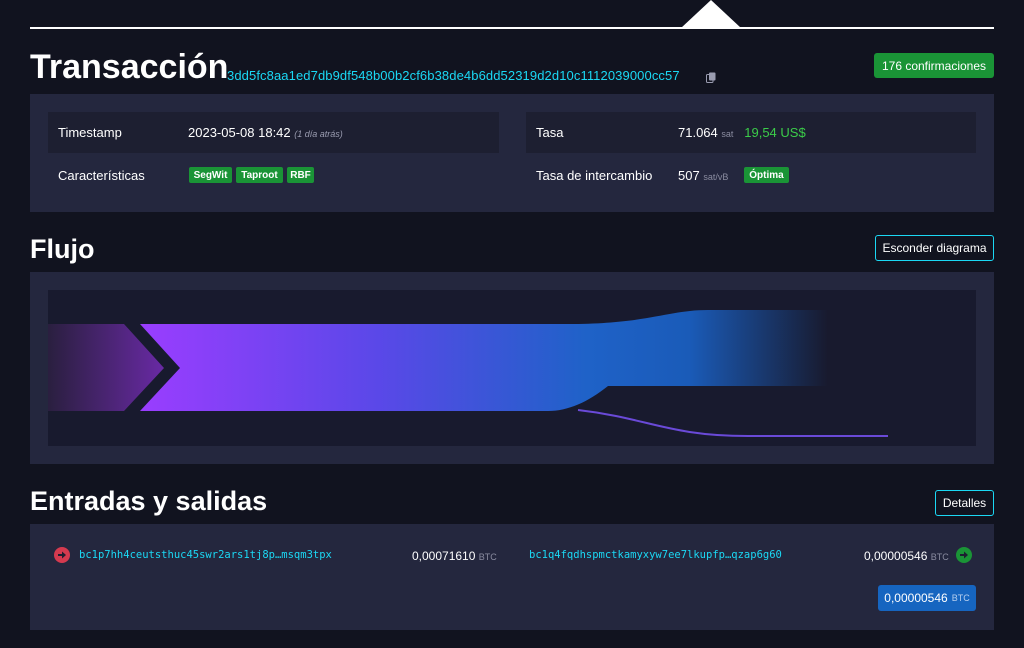 The image size is (1024, 648). I want to click on input-arrow-icon, so click(62, 555).